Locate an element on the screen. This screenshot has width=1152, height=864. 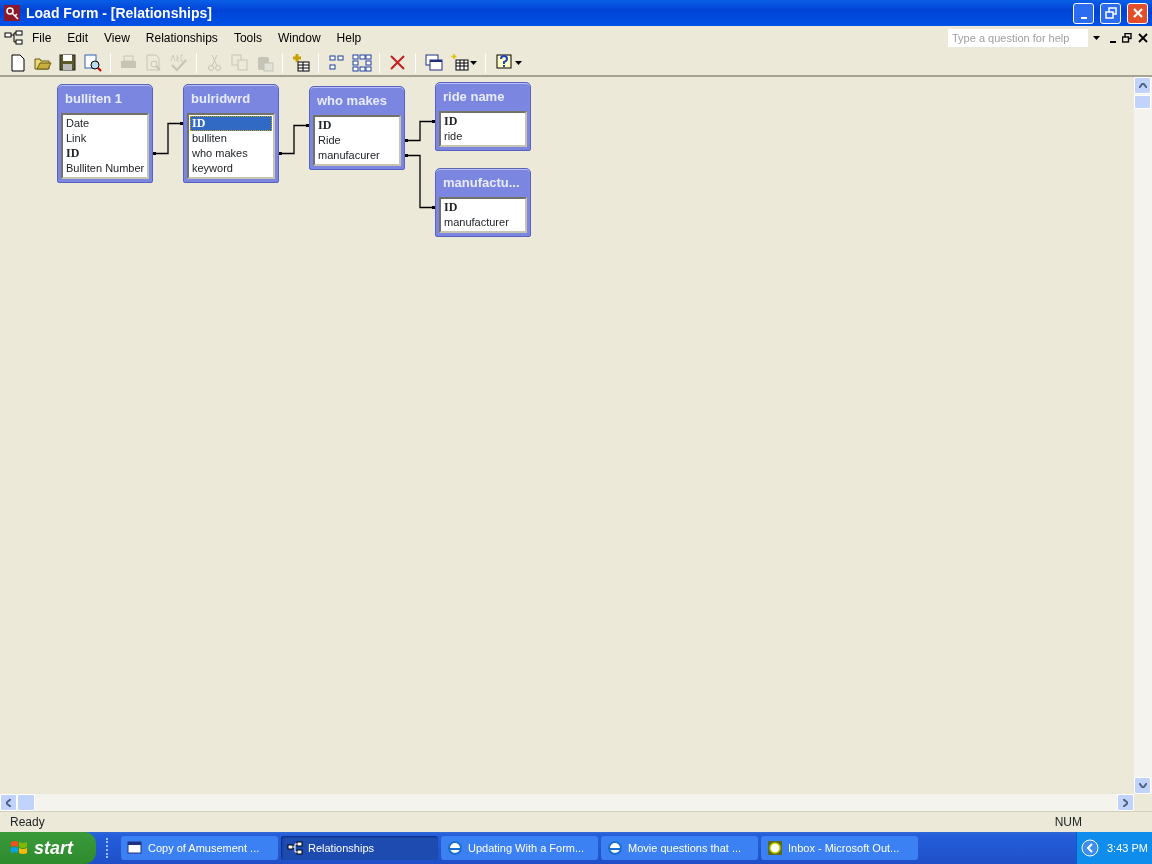
restore-button is located at coordinates (1110, 13).